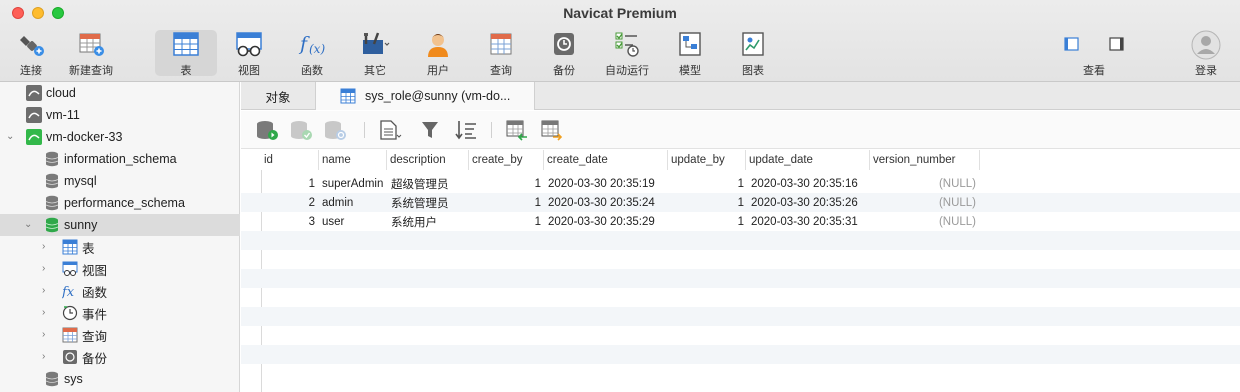  I want to click on toolbar-model-button: 模型, so click(690, 53).